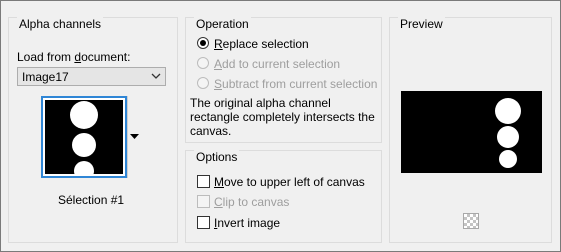 The height and width of the screenshot is (252, 561). What do you see at coordinates (91, 200) in the screenshot?
I see `selection-name-label: Sélection #1` at bounding box center [91, 200].